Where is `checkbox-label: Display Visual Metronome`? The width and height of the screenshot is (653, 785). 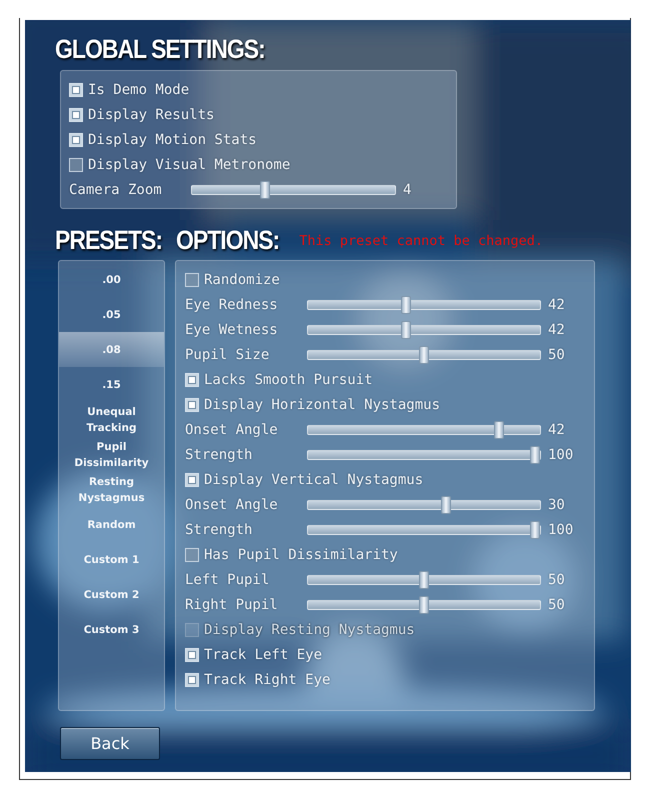
checkbox-label: Display Visual Metronome is located at coordinates (189, 164).